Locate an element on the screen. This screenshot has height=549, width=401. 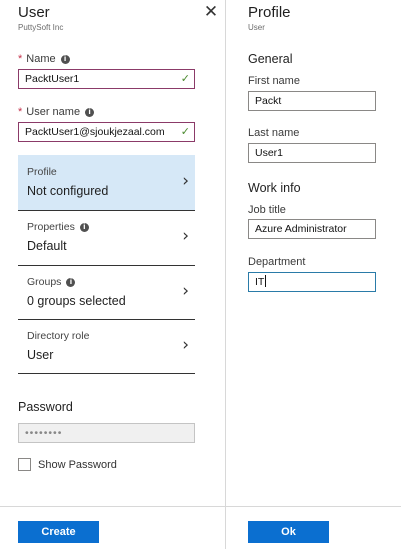
nav-label: Profile is located at coordinates (42, 172).